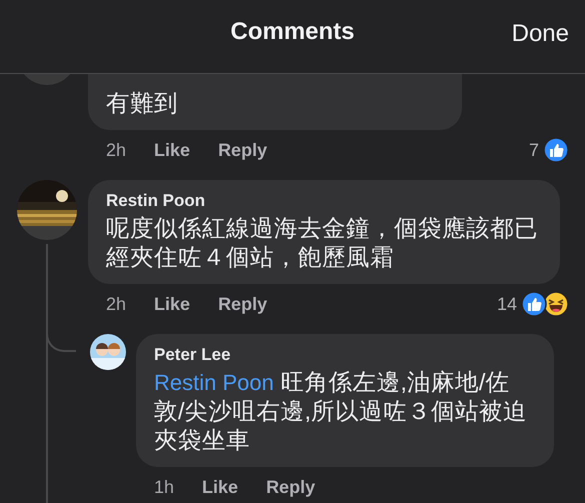  I want to click on mention-link: Restin Poon, so click(214, 382).